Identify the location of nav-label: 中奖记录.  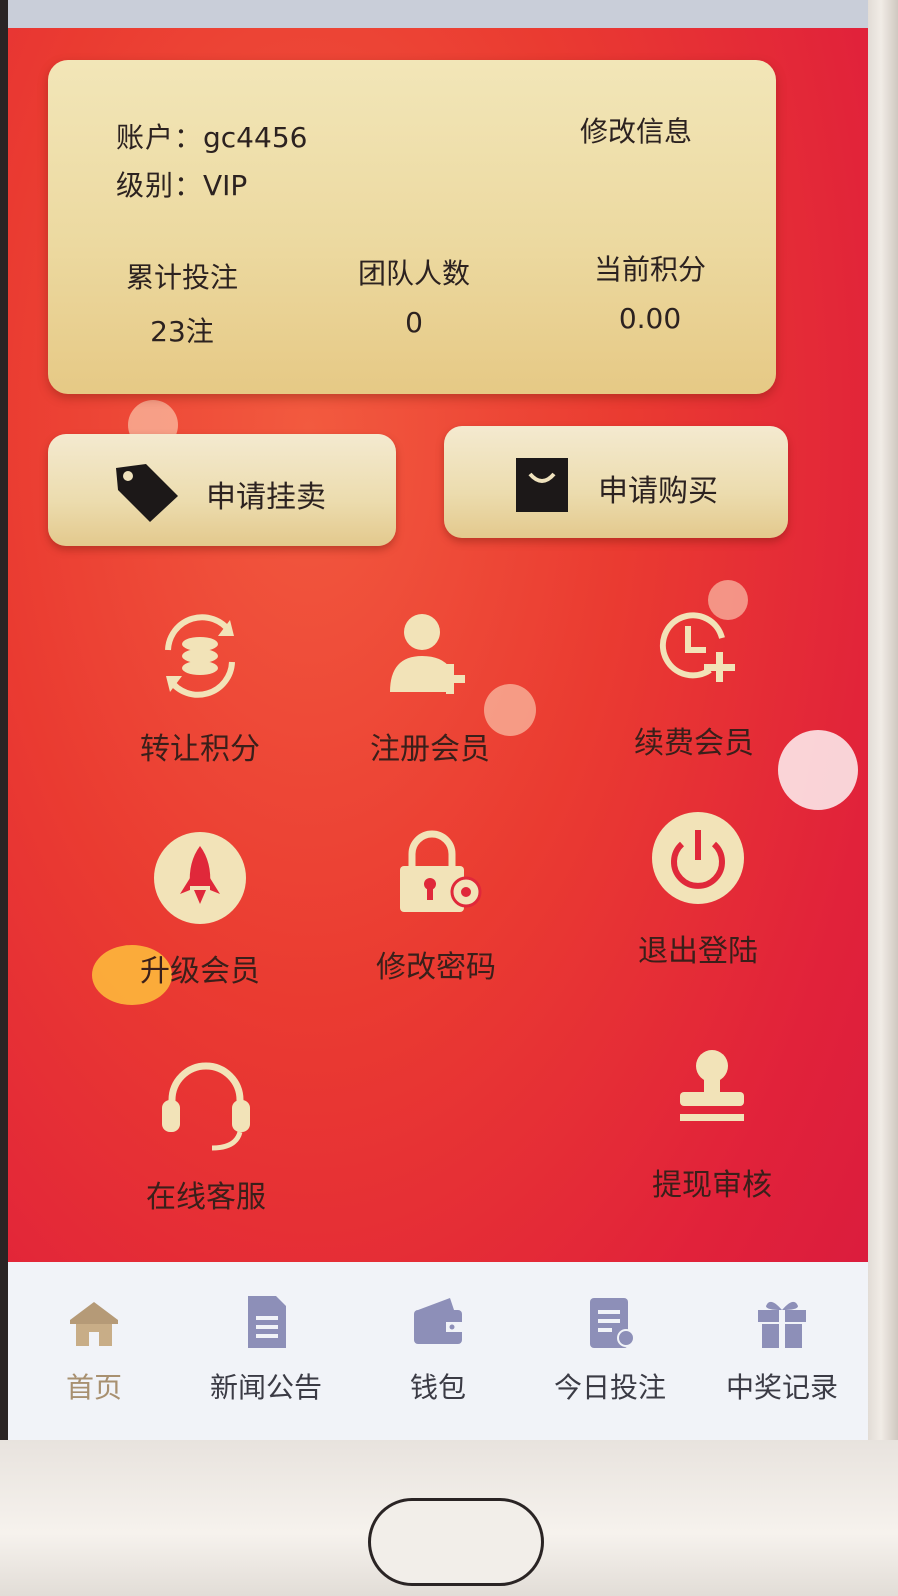
(781, 1387).